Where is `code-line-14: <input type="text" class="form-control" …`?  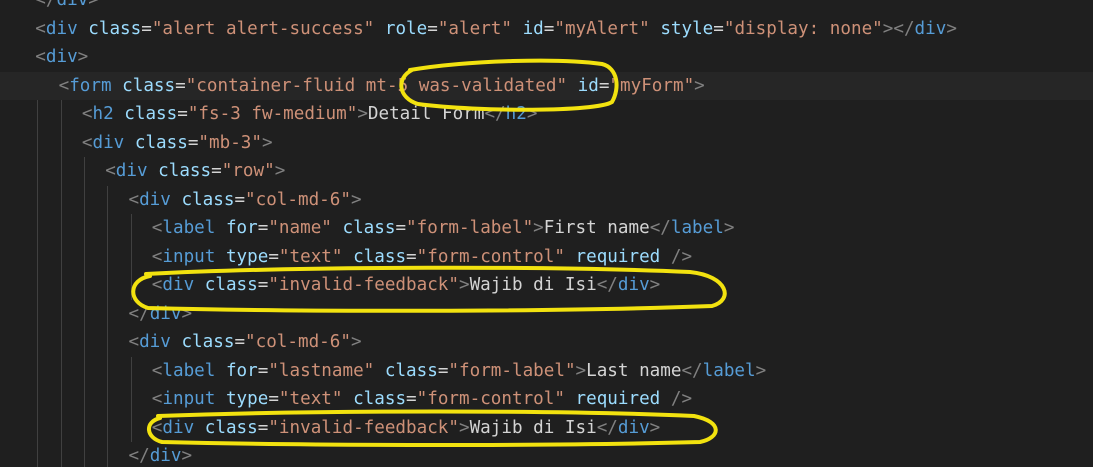
code-line-14: <input type="text" class="form-control" … is located at coordinates (346, 399).